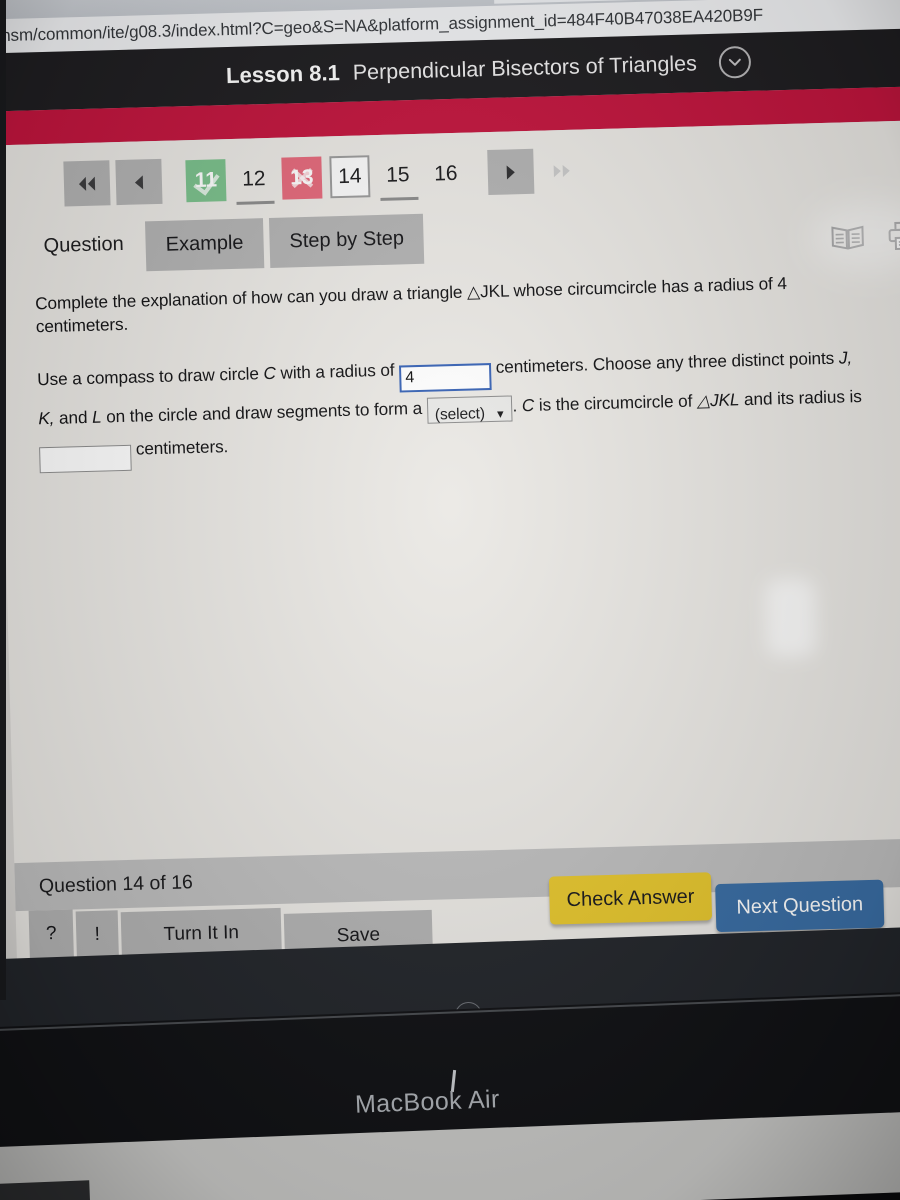 This screenshot has width=900, height=1200. What do you see at coordinates (97, 935) in the screenshot?
I see `alert-button: !` at bounding box center [97, 935].